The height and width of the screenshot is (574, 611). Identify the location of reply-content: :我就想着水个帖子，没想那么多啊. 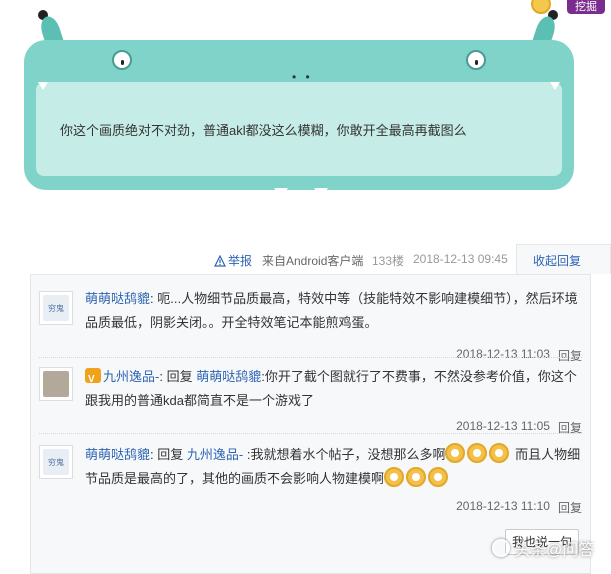
(344, 454).